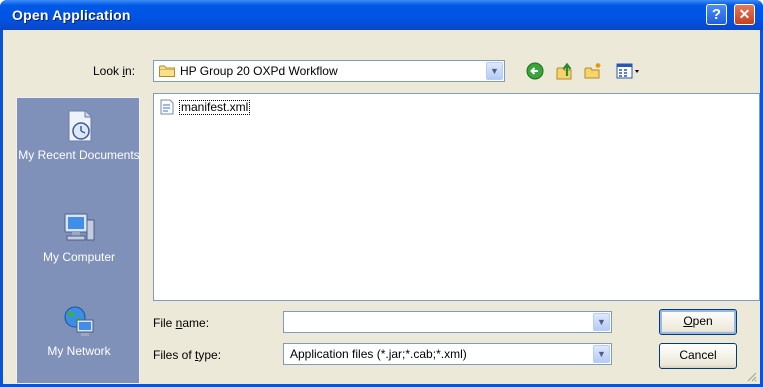 Image resolution: width=763 pixels, height=387 pixels. I want to click on back-icon, so click(535, 71).